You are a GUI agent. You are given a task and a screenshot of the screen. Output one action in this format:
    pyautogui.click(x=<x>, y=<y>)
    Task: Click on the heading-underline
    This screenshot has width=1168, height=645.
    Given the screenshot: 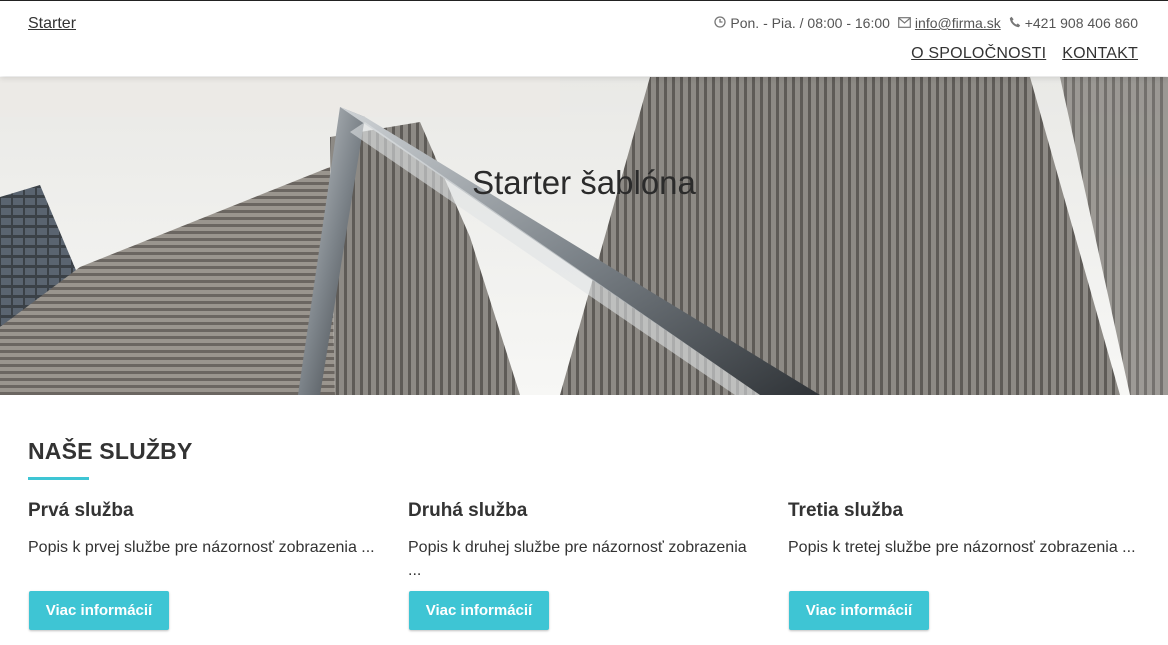 What is the action you would take?
    pyautogui.click(x=58, y=478)
    